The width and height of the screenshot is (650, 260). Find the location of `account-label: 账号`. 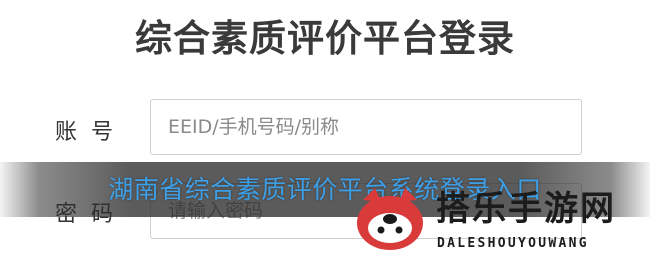

account-label: 账号 is located at coordinates (91, 132).